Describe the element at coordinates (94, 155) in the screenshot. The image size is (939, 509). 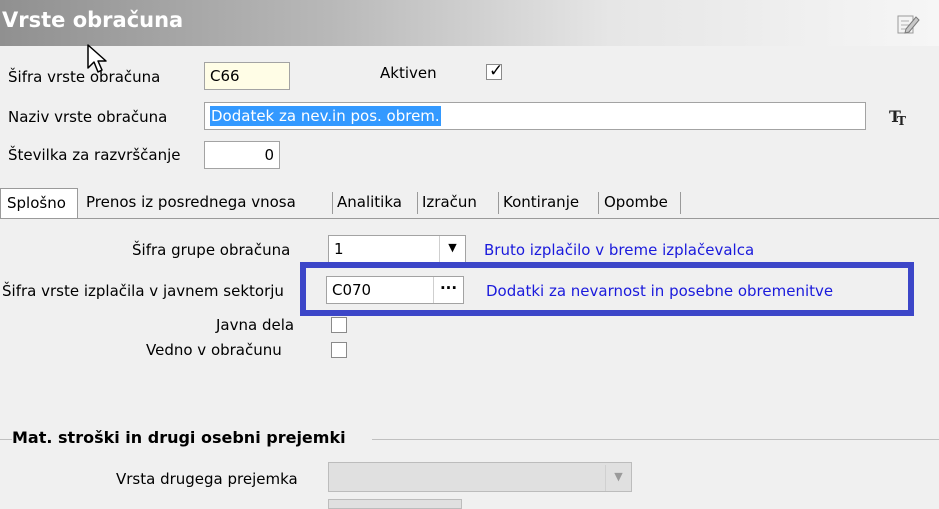
I see `stevilka-label: Številka za razvrščanje` at that location.